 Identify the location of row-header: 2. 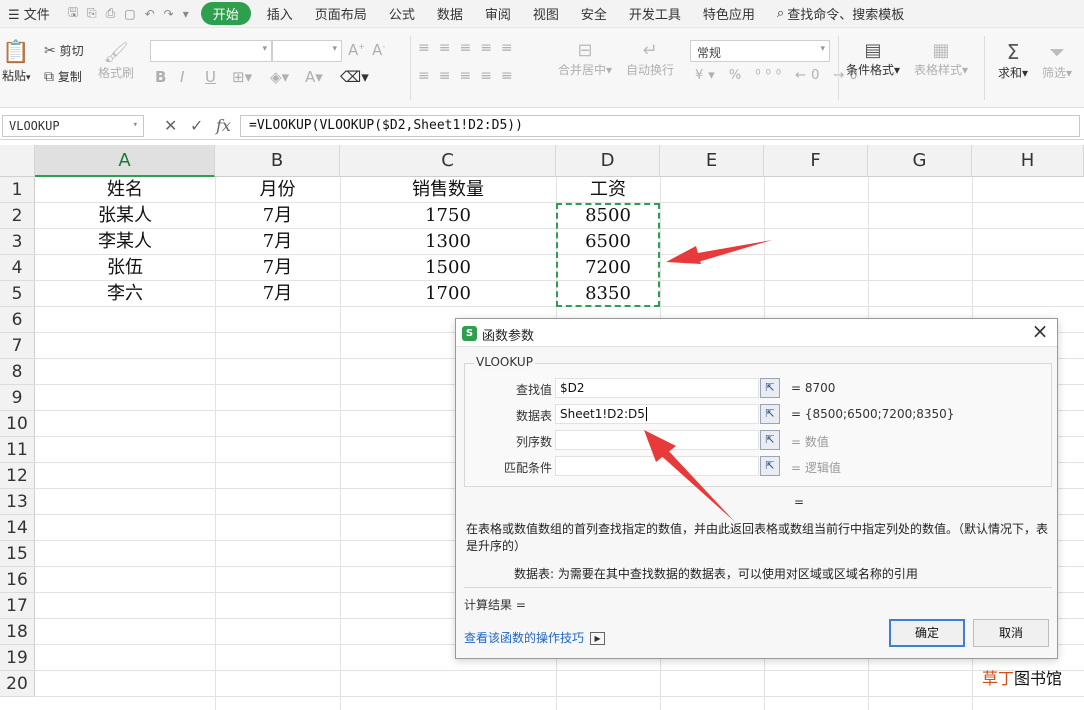
(17, 216).